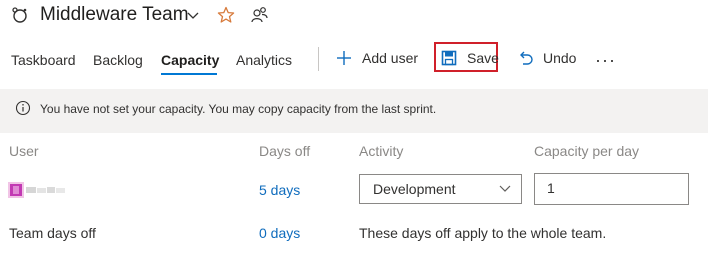 The width and height of the screenshot is (708, 269). What do you see at coordinates (24, 151) in the screenshot?
I see `column-header-user: User` at bounding box center [24, 151].